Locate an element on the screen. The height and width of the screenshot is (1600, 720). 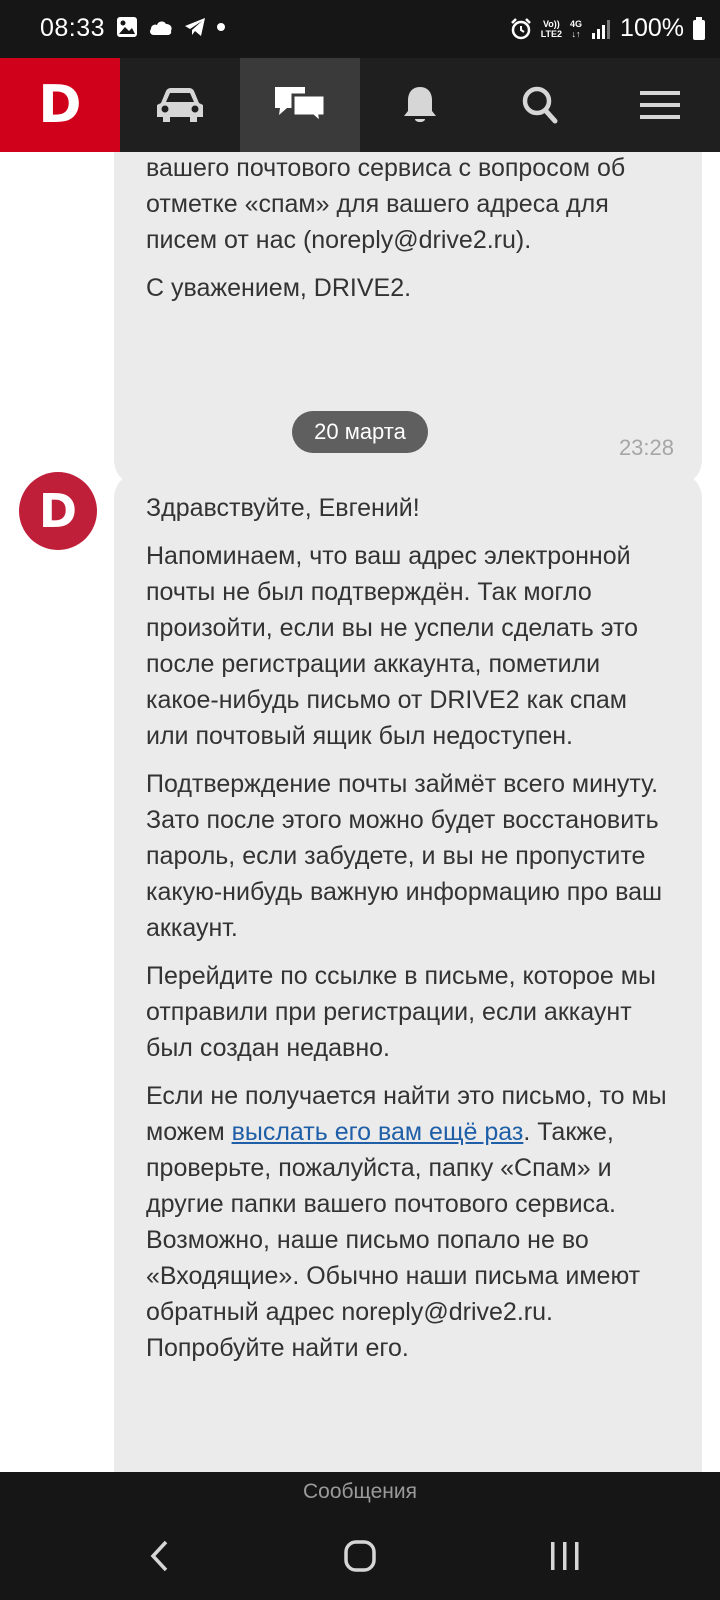
status-notification-icons is located at coordinates (171, 27).